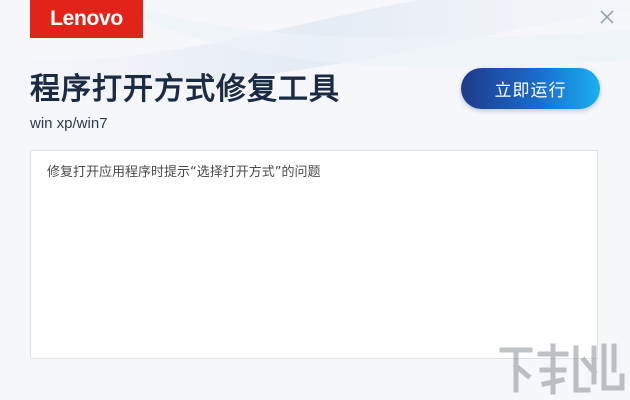  I want to click on description-text: 修复打开应用程序时提示“选择打开方式”的问题, so click(184, 172).